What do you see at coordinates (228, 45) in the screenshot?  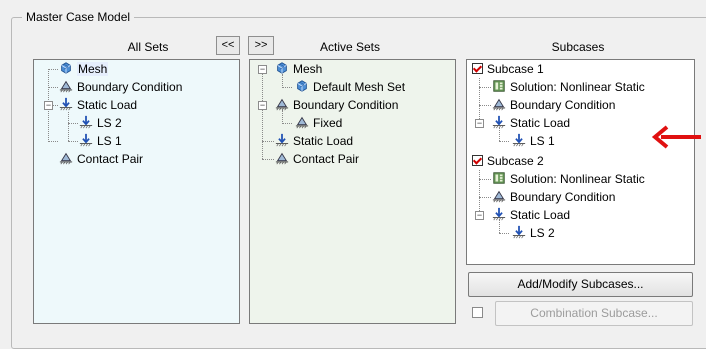 I see `move-left-button: <<` at bounding box center [228, 45].